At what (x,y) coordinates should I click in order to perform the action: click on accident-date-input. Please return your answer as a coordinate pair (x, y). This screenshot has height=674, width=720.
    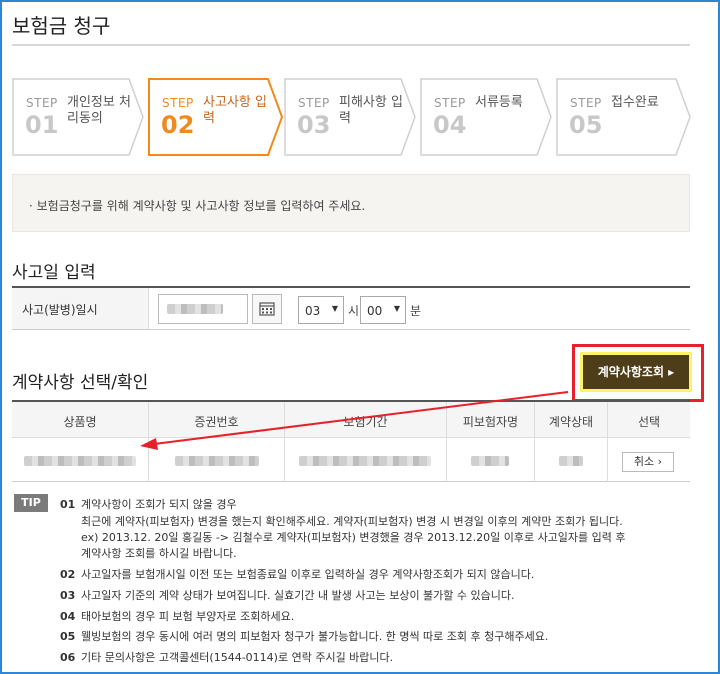
    Looking at the image, I should click on (203, 309).